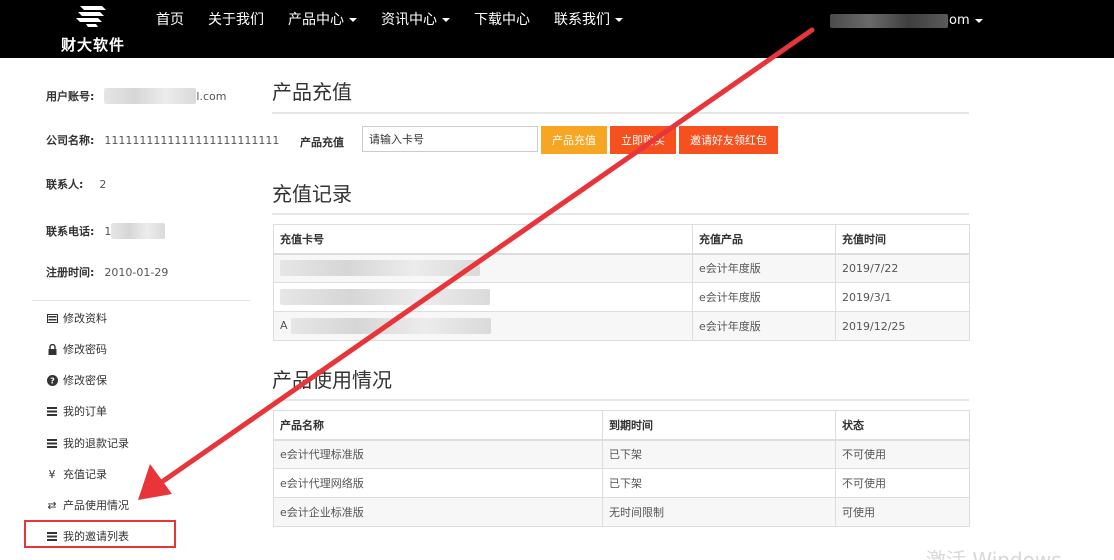  Describe the element at coordinates (284, 325) in the screenshot. I see `card-number-prefix: A` at that location.